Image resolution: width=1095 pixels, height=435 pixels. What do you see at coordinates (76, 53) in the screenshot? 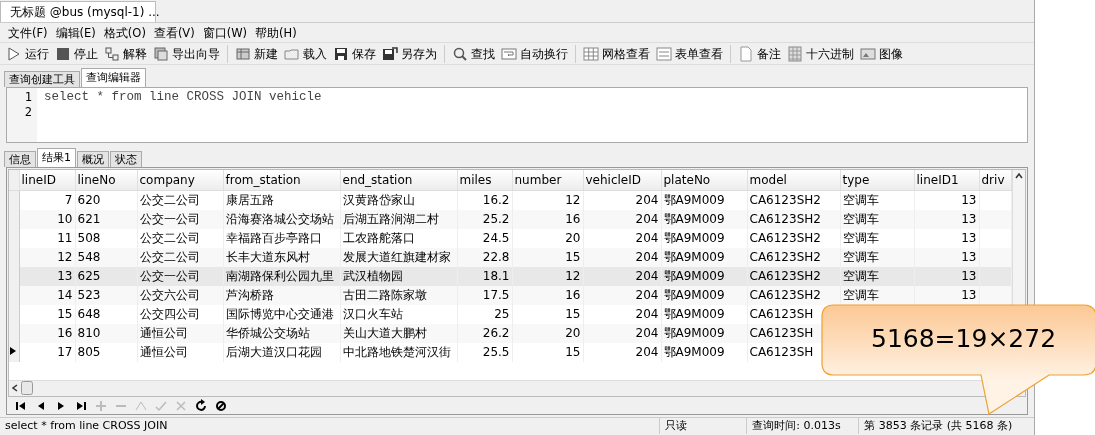
I see `toolbar-button: 停止` at bounding box center [76, 53].